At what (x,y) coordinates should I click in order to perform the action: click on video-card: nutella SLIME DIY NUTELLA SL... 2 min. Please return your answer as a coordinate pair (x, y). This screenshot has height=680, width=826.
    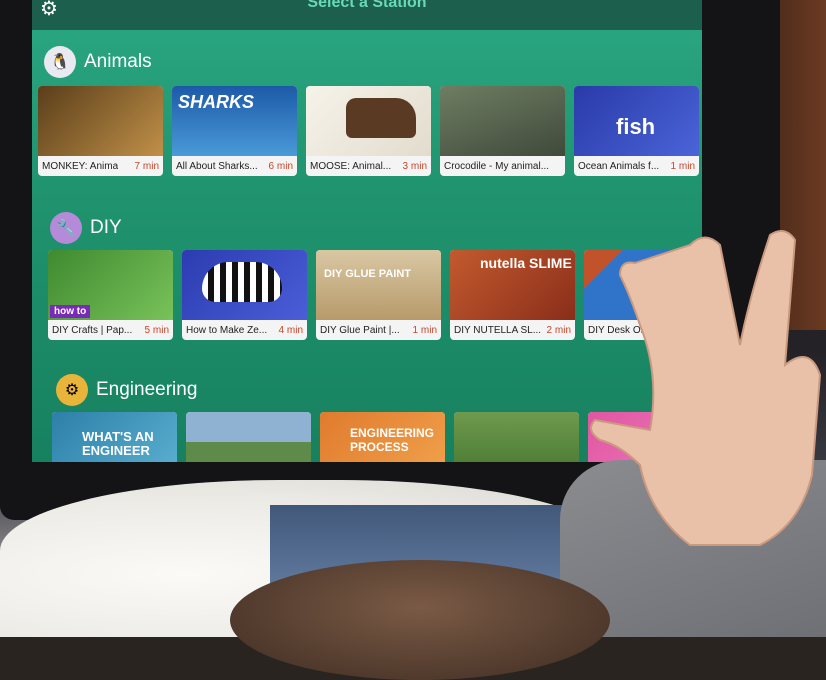
    Looking at the image, I should click on (512, 295).